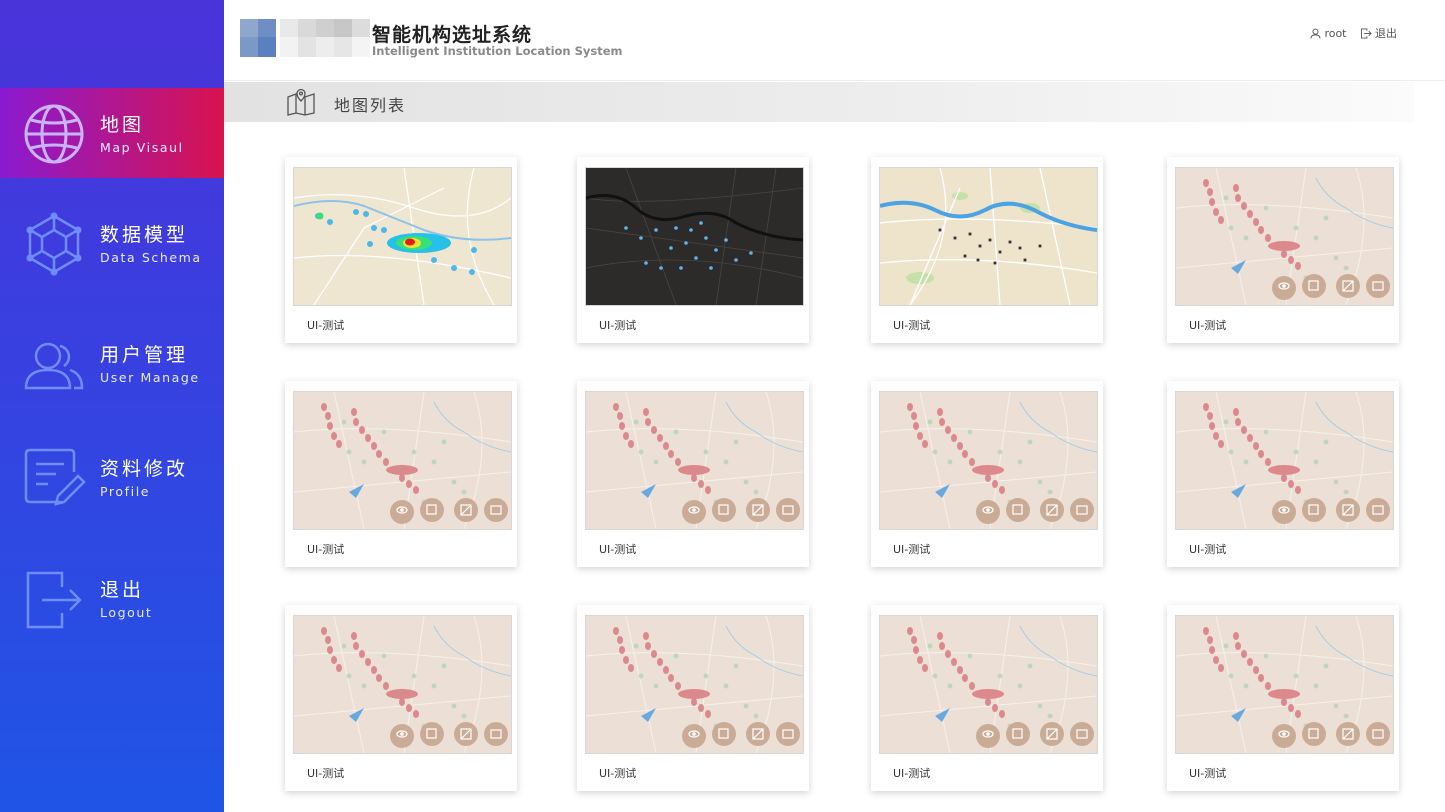  I want to click on map-icon, so click(301, 102).